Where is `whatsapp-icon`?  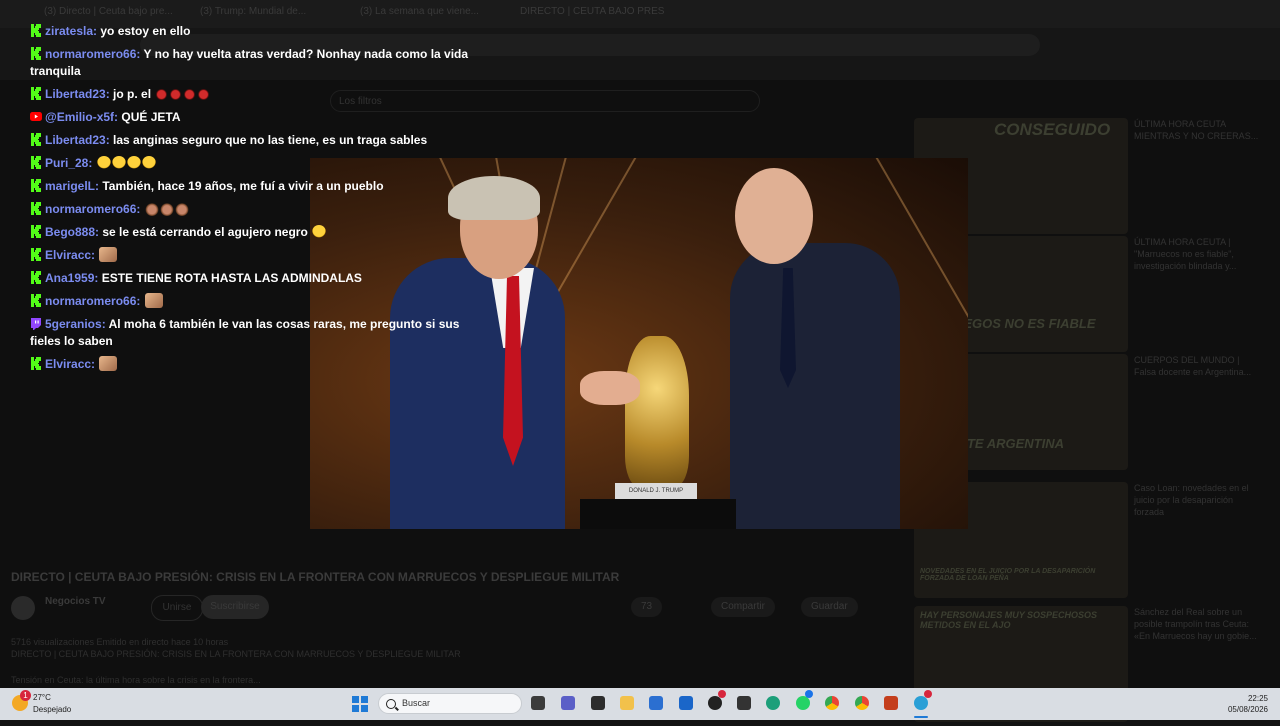 whatsapp-icon is located at coordinates (803, 703).